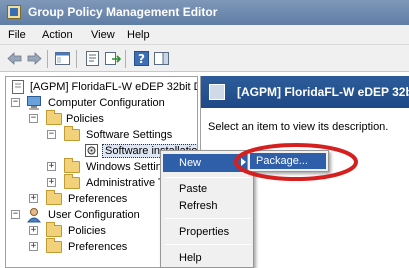 This screenshot has width=409, height=268. What do you see at coordinates (103, 35) in the screenshot?
I see `menu-view: View` at bounding box center [103, 35].